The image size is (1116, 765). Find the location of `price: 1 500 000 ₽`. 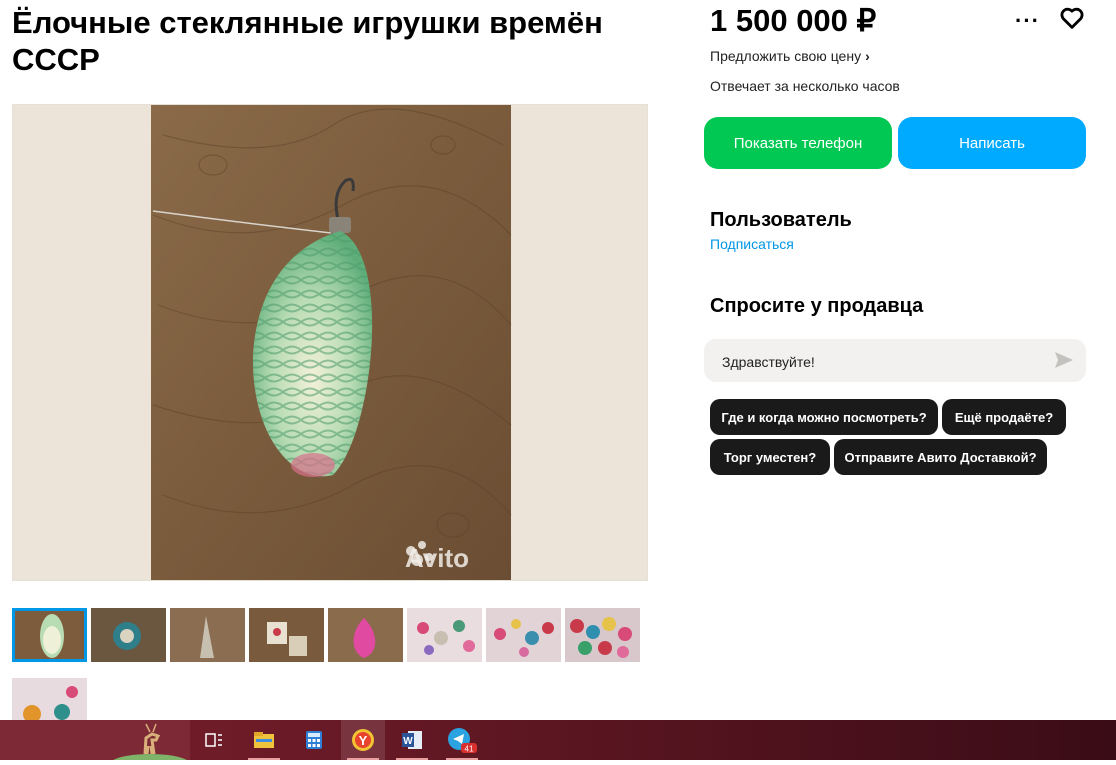

price: 1 500 000 ₽ is located at coordinates (793, 20).